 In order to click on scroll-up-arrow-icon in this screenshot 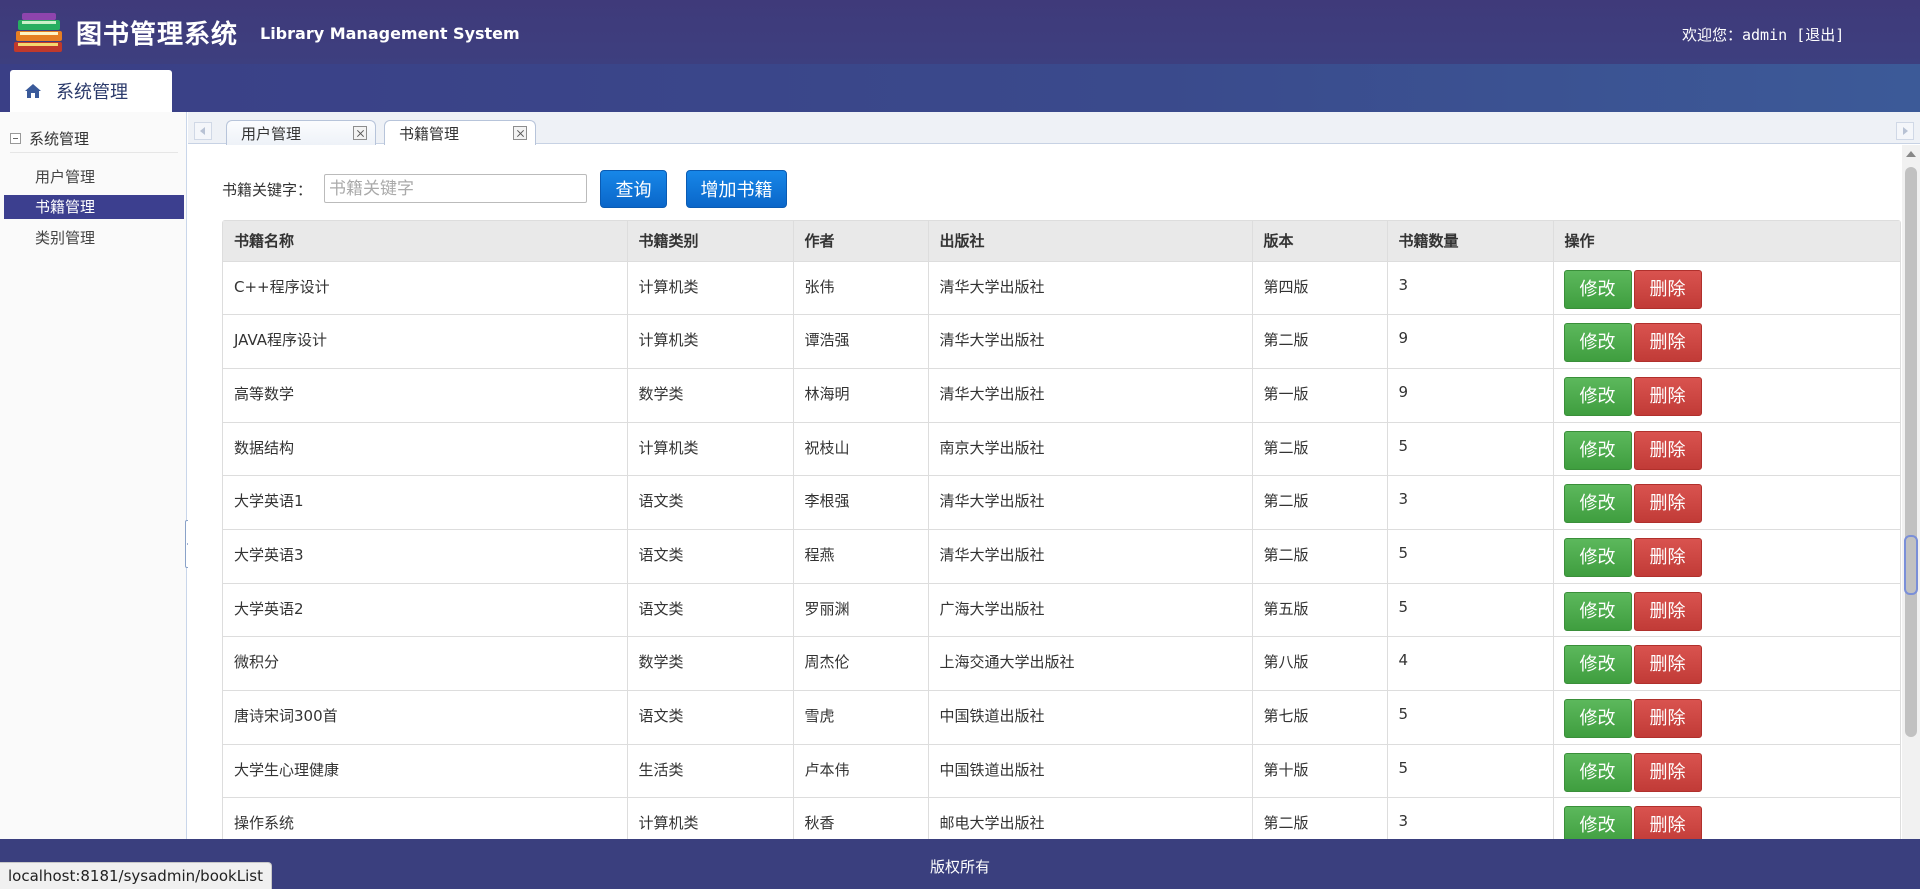, I will do `click(1911, 154)`.